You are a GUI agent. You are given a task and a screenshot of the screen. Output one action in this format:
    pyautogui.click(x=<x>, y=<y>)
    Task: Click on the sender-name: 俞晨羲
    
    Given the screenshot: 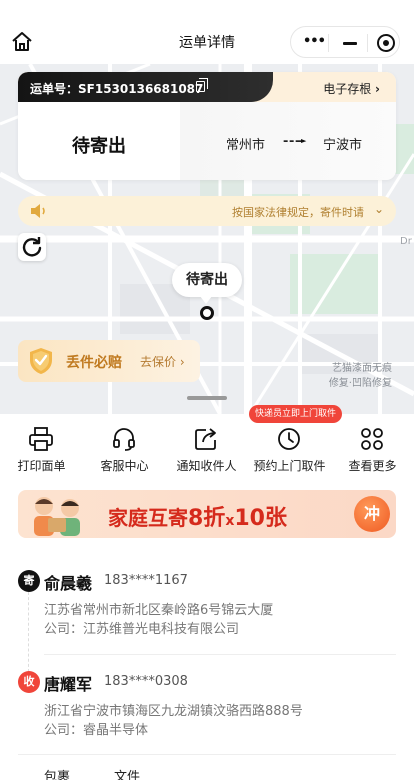 What is the action you would take?
    pyautogui.click(x=68, y=583)
    